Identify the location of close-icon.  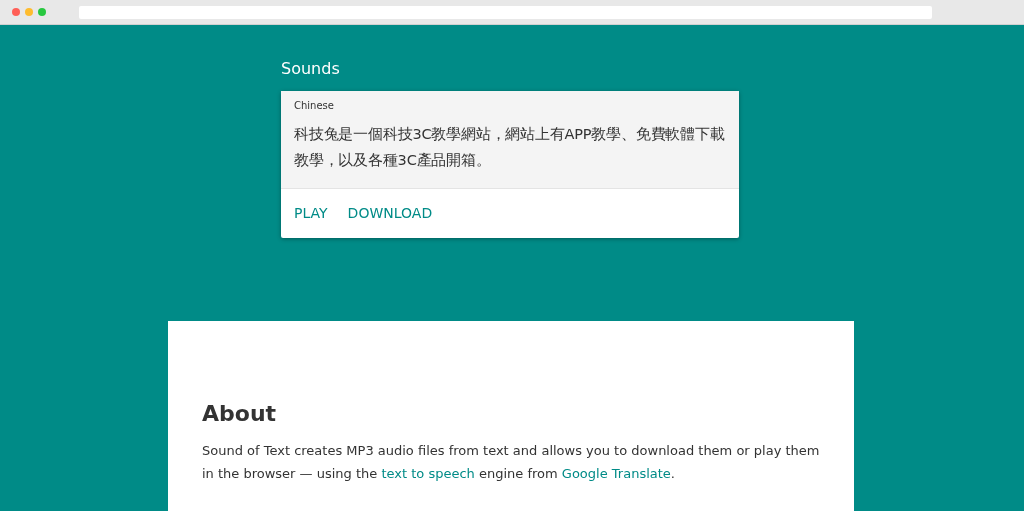
(16, 12).